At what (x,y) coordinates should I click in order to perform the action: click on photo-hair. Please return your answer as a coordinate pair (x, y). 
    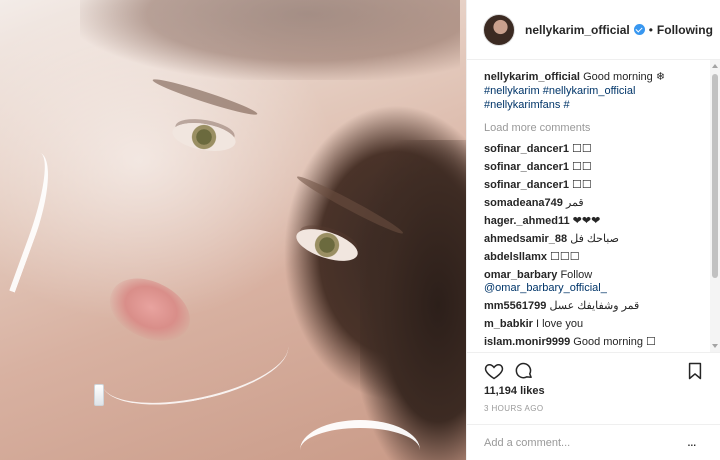
    Looking at the image, I should click on (270, 40).